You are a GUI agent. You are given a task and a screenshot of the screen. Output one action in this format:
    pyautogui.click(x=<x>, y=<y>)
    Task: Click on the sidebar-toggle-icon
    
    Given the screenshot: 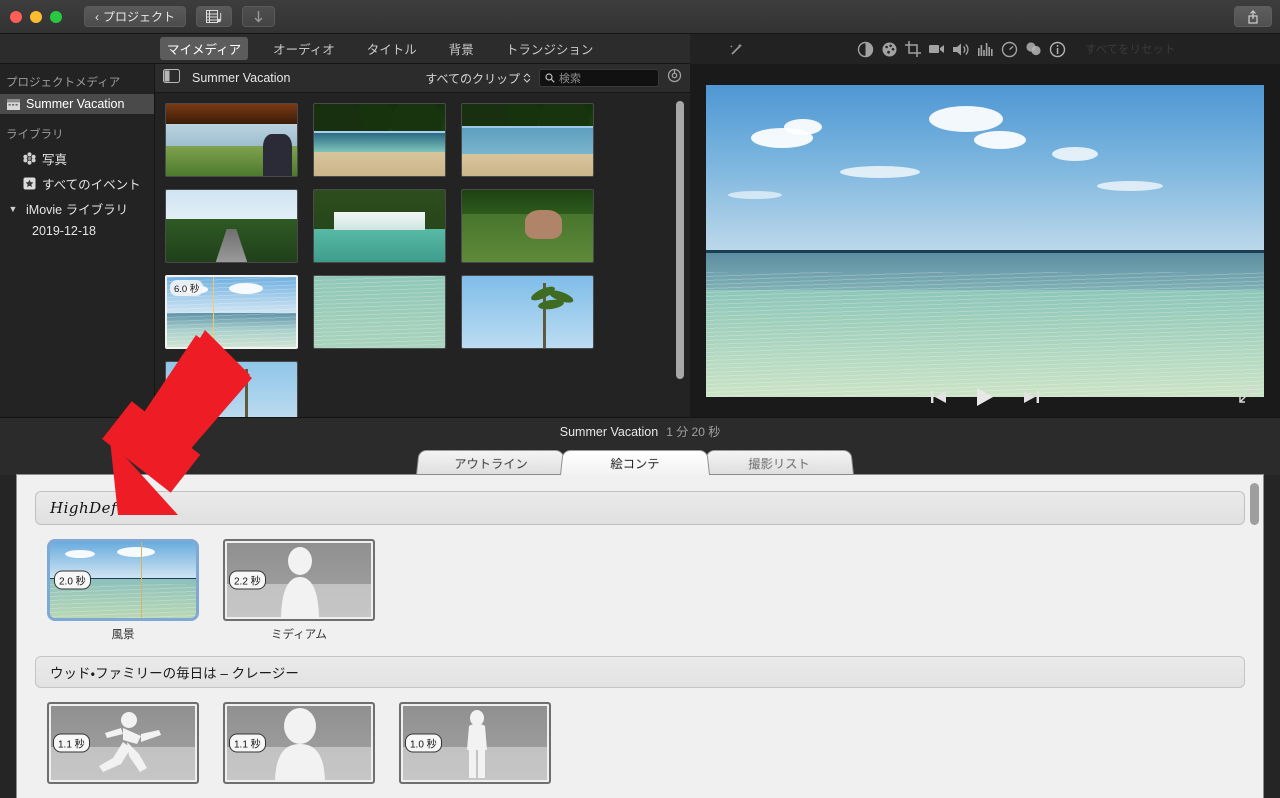 What is the action you would take?
    pyautogui.click(x=171, y=78)
    